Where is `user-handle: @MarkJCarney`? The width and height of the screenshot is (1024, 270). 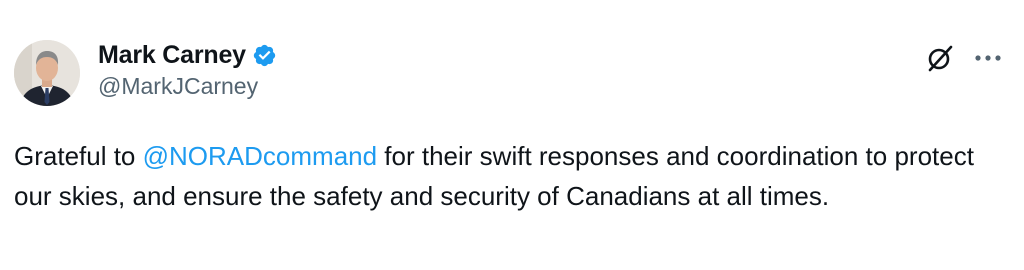
user-handle: @MarkJCarney is located at coordinates (187, 86).